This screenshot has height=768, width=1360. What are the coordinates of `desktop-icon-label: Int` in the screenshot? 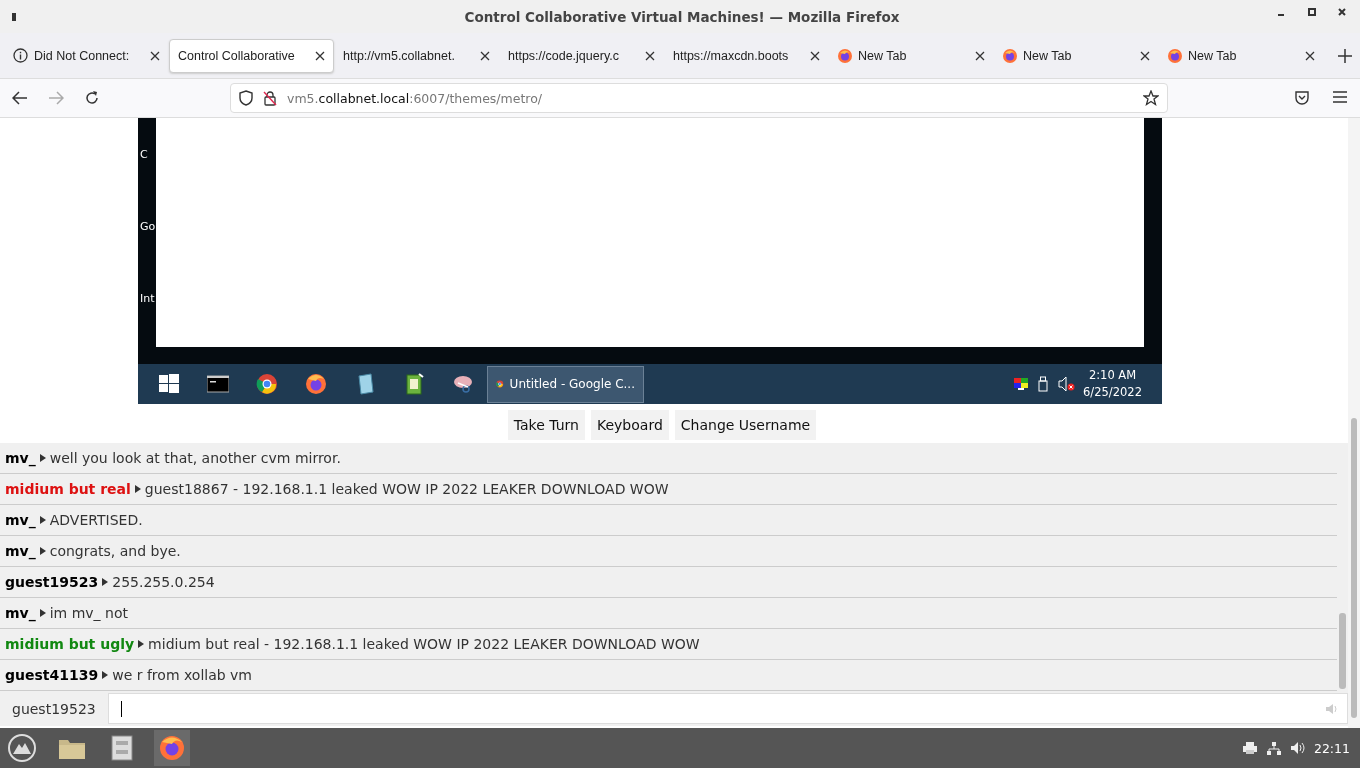 It's located at (148, 298).